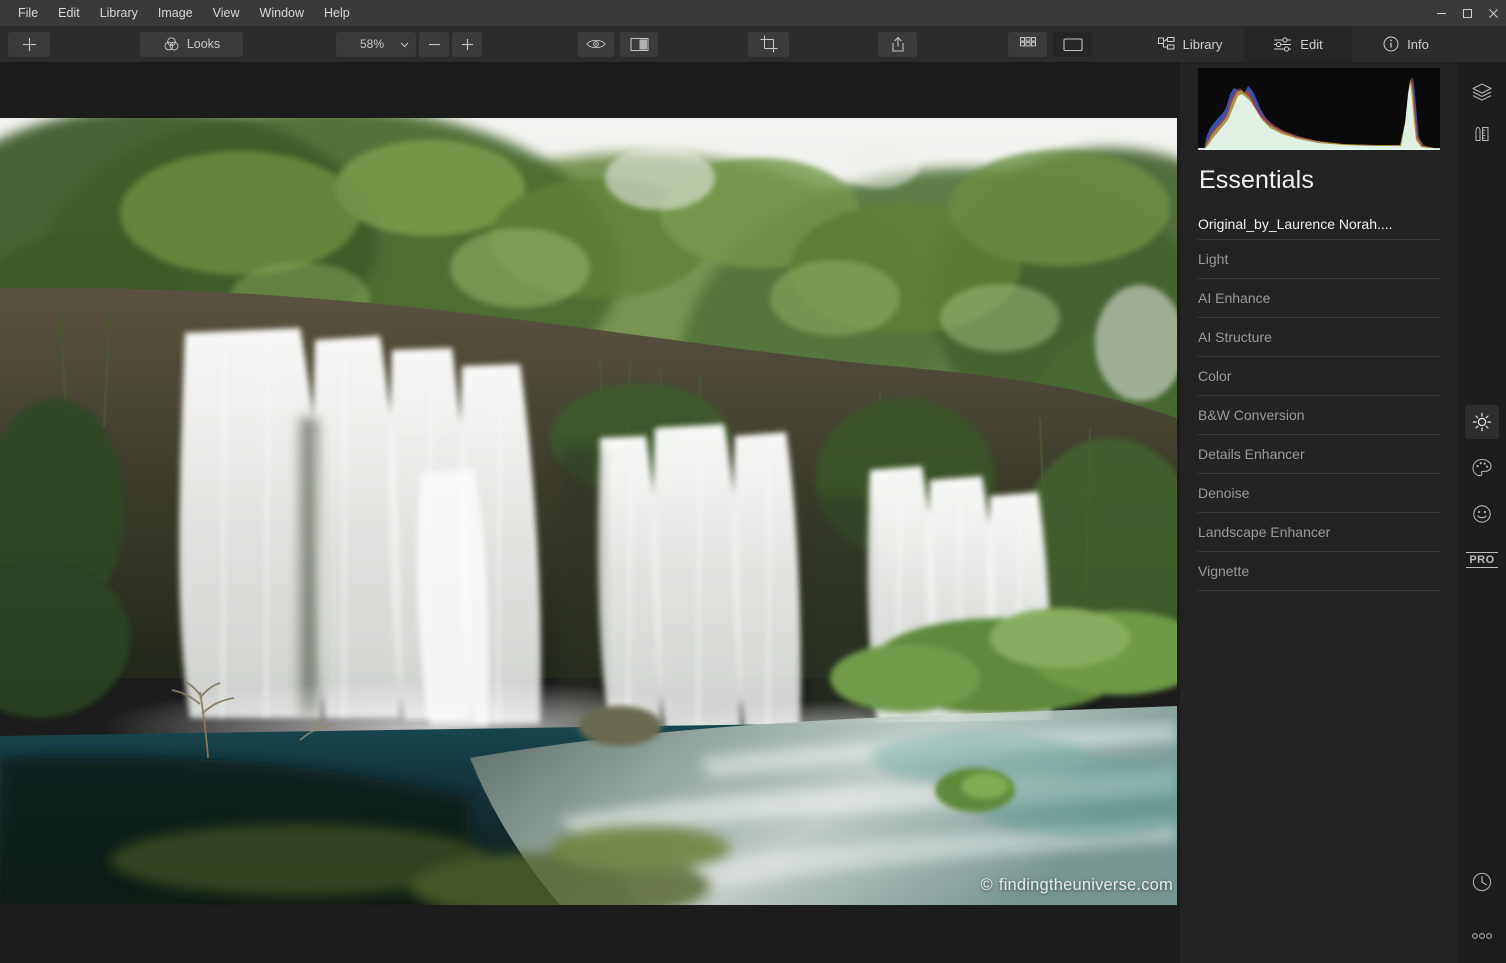 Image resolution: width=1506 pixels, height=963 pixels. What do you see at coordinates (1256, 180) in the screenshot?
I see `page-title: Essentials` at bounding box center [1256, 180].